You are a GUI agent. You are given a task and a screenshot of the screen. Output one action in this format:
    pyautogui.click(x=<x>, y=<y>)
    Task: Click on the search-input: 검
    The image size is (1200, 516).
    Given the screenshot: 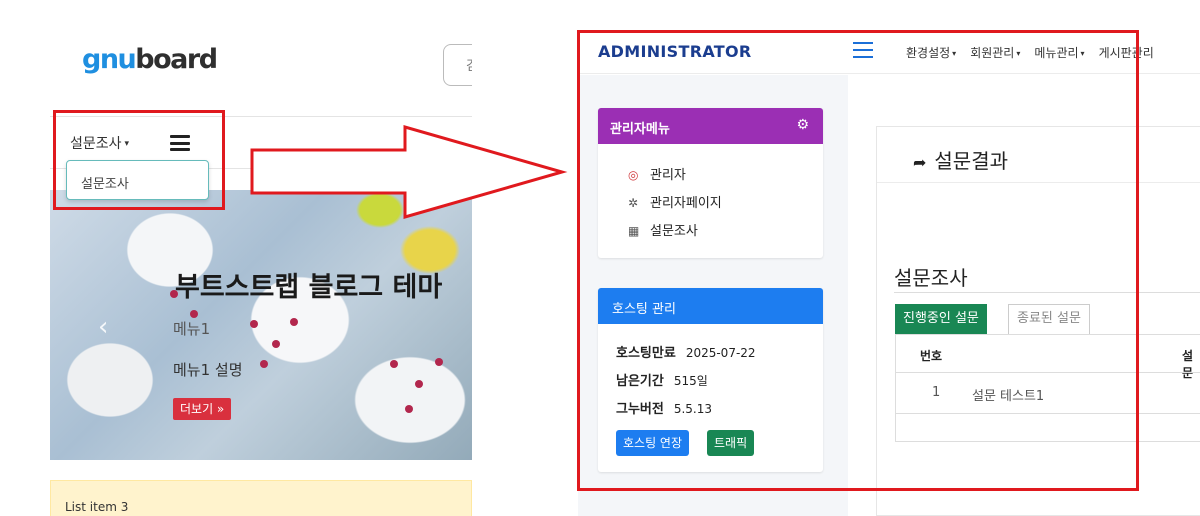 What is the action you would take?
    pyautogui.click(x=457, y=65)
    